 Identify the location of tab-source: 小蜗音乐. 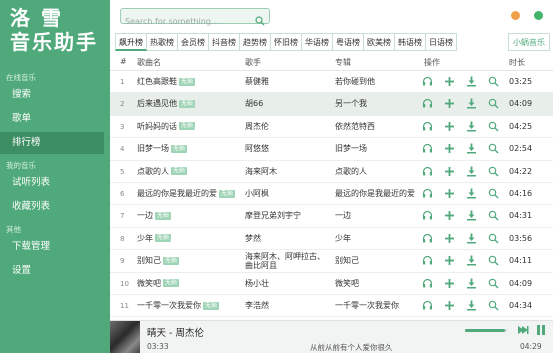
(529, 42).